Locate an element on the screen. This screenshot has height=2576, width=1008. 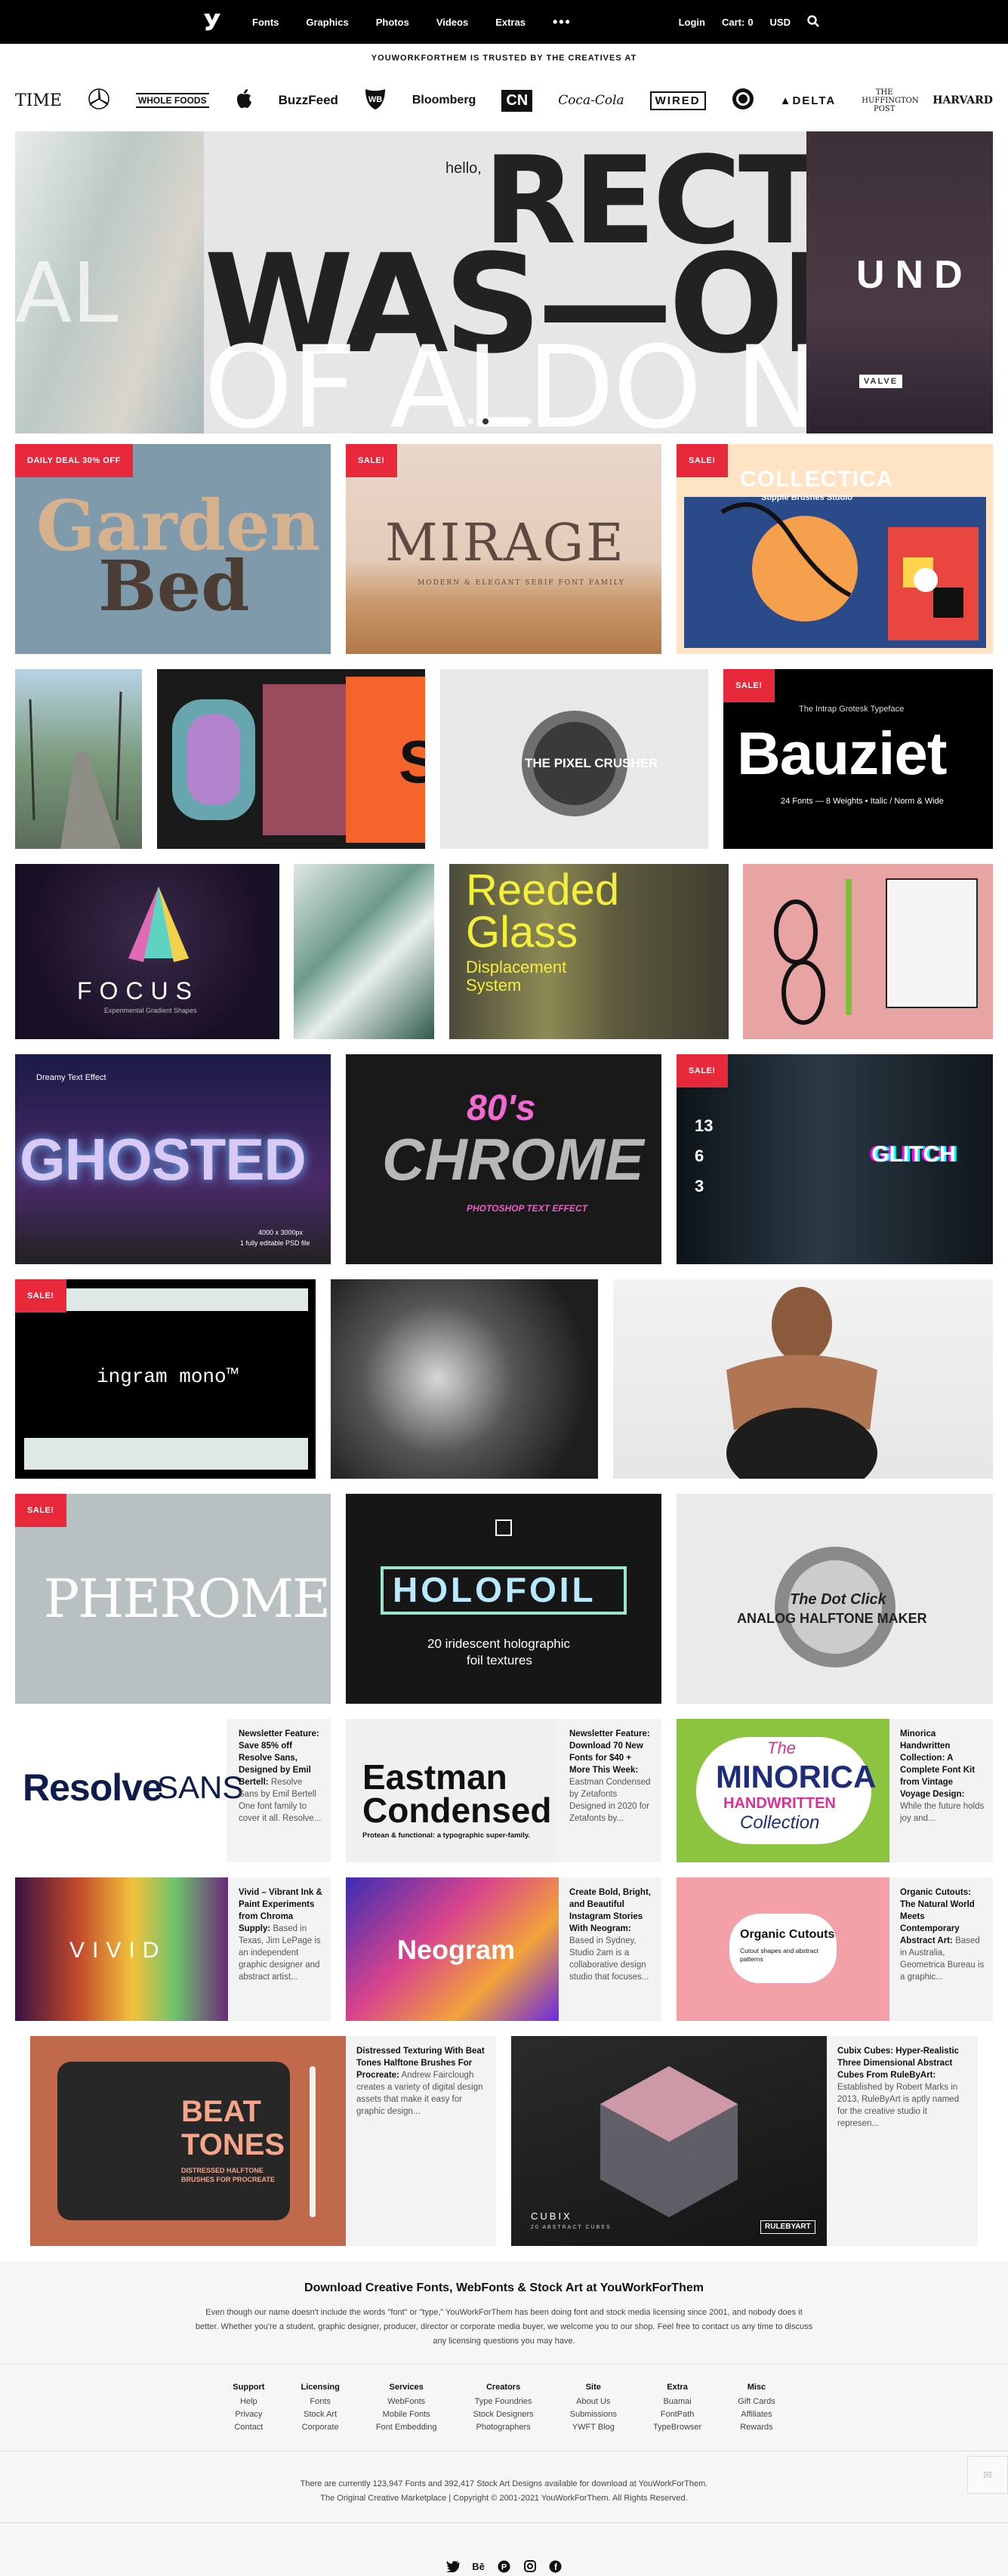
nav-extras: Extras is located at coordinates (511, 22).